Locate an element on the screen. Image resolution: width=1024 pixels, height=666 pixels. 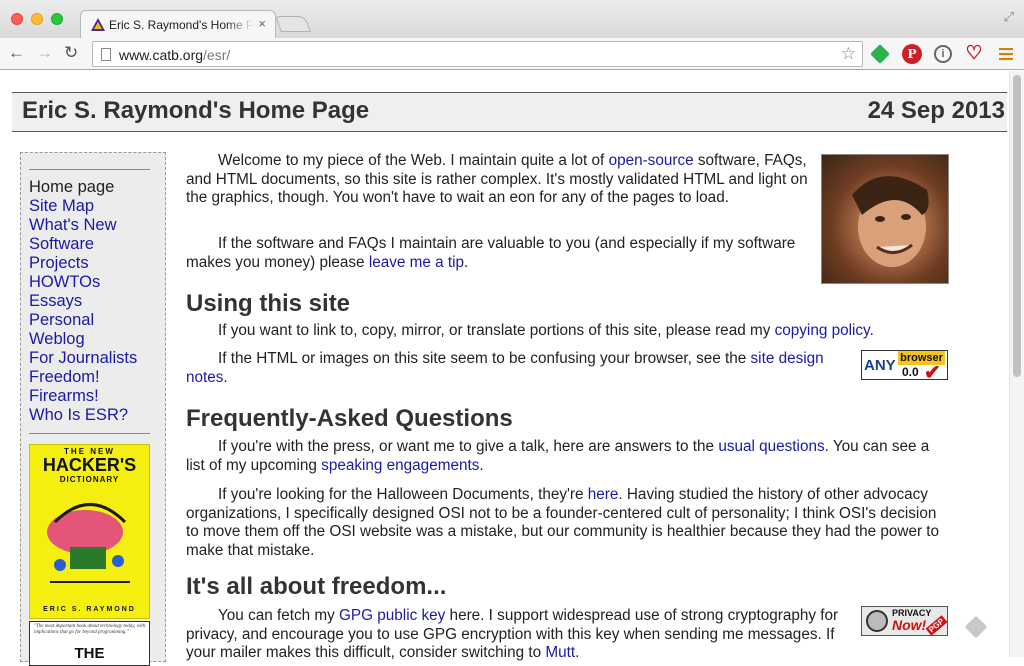
checkmark-icon: ✔ is located at coordinates (932, 373).